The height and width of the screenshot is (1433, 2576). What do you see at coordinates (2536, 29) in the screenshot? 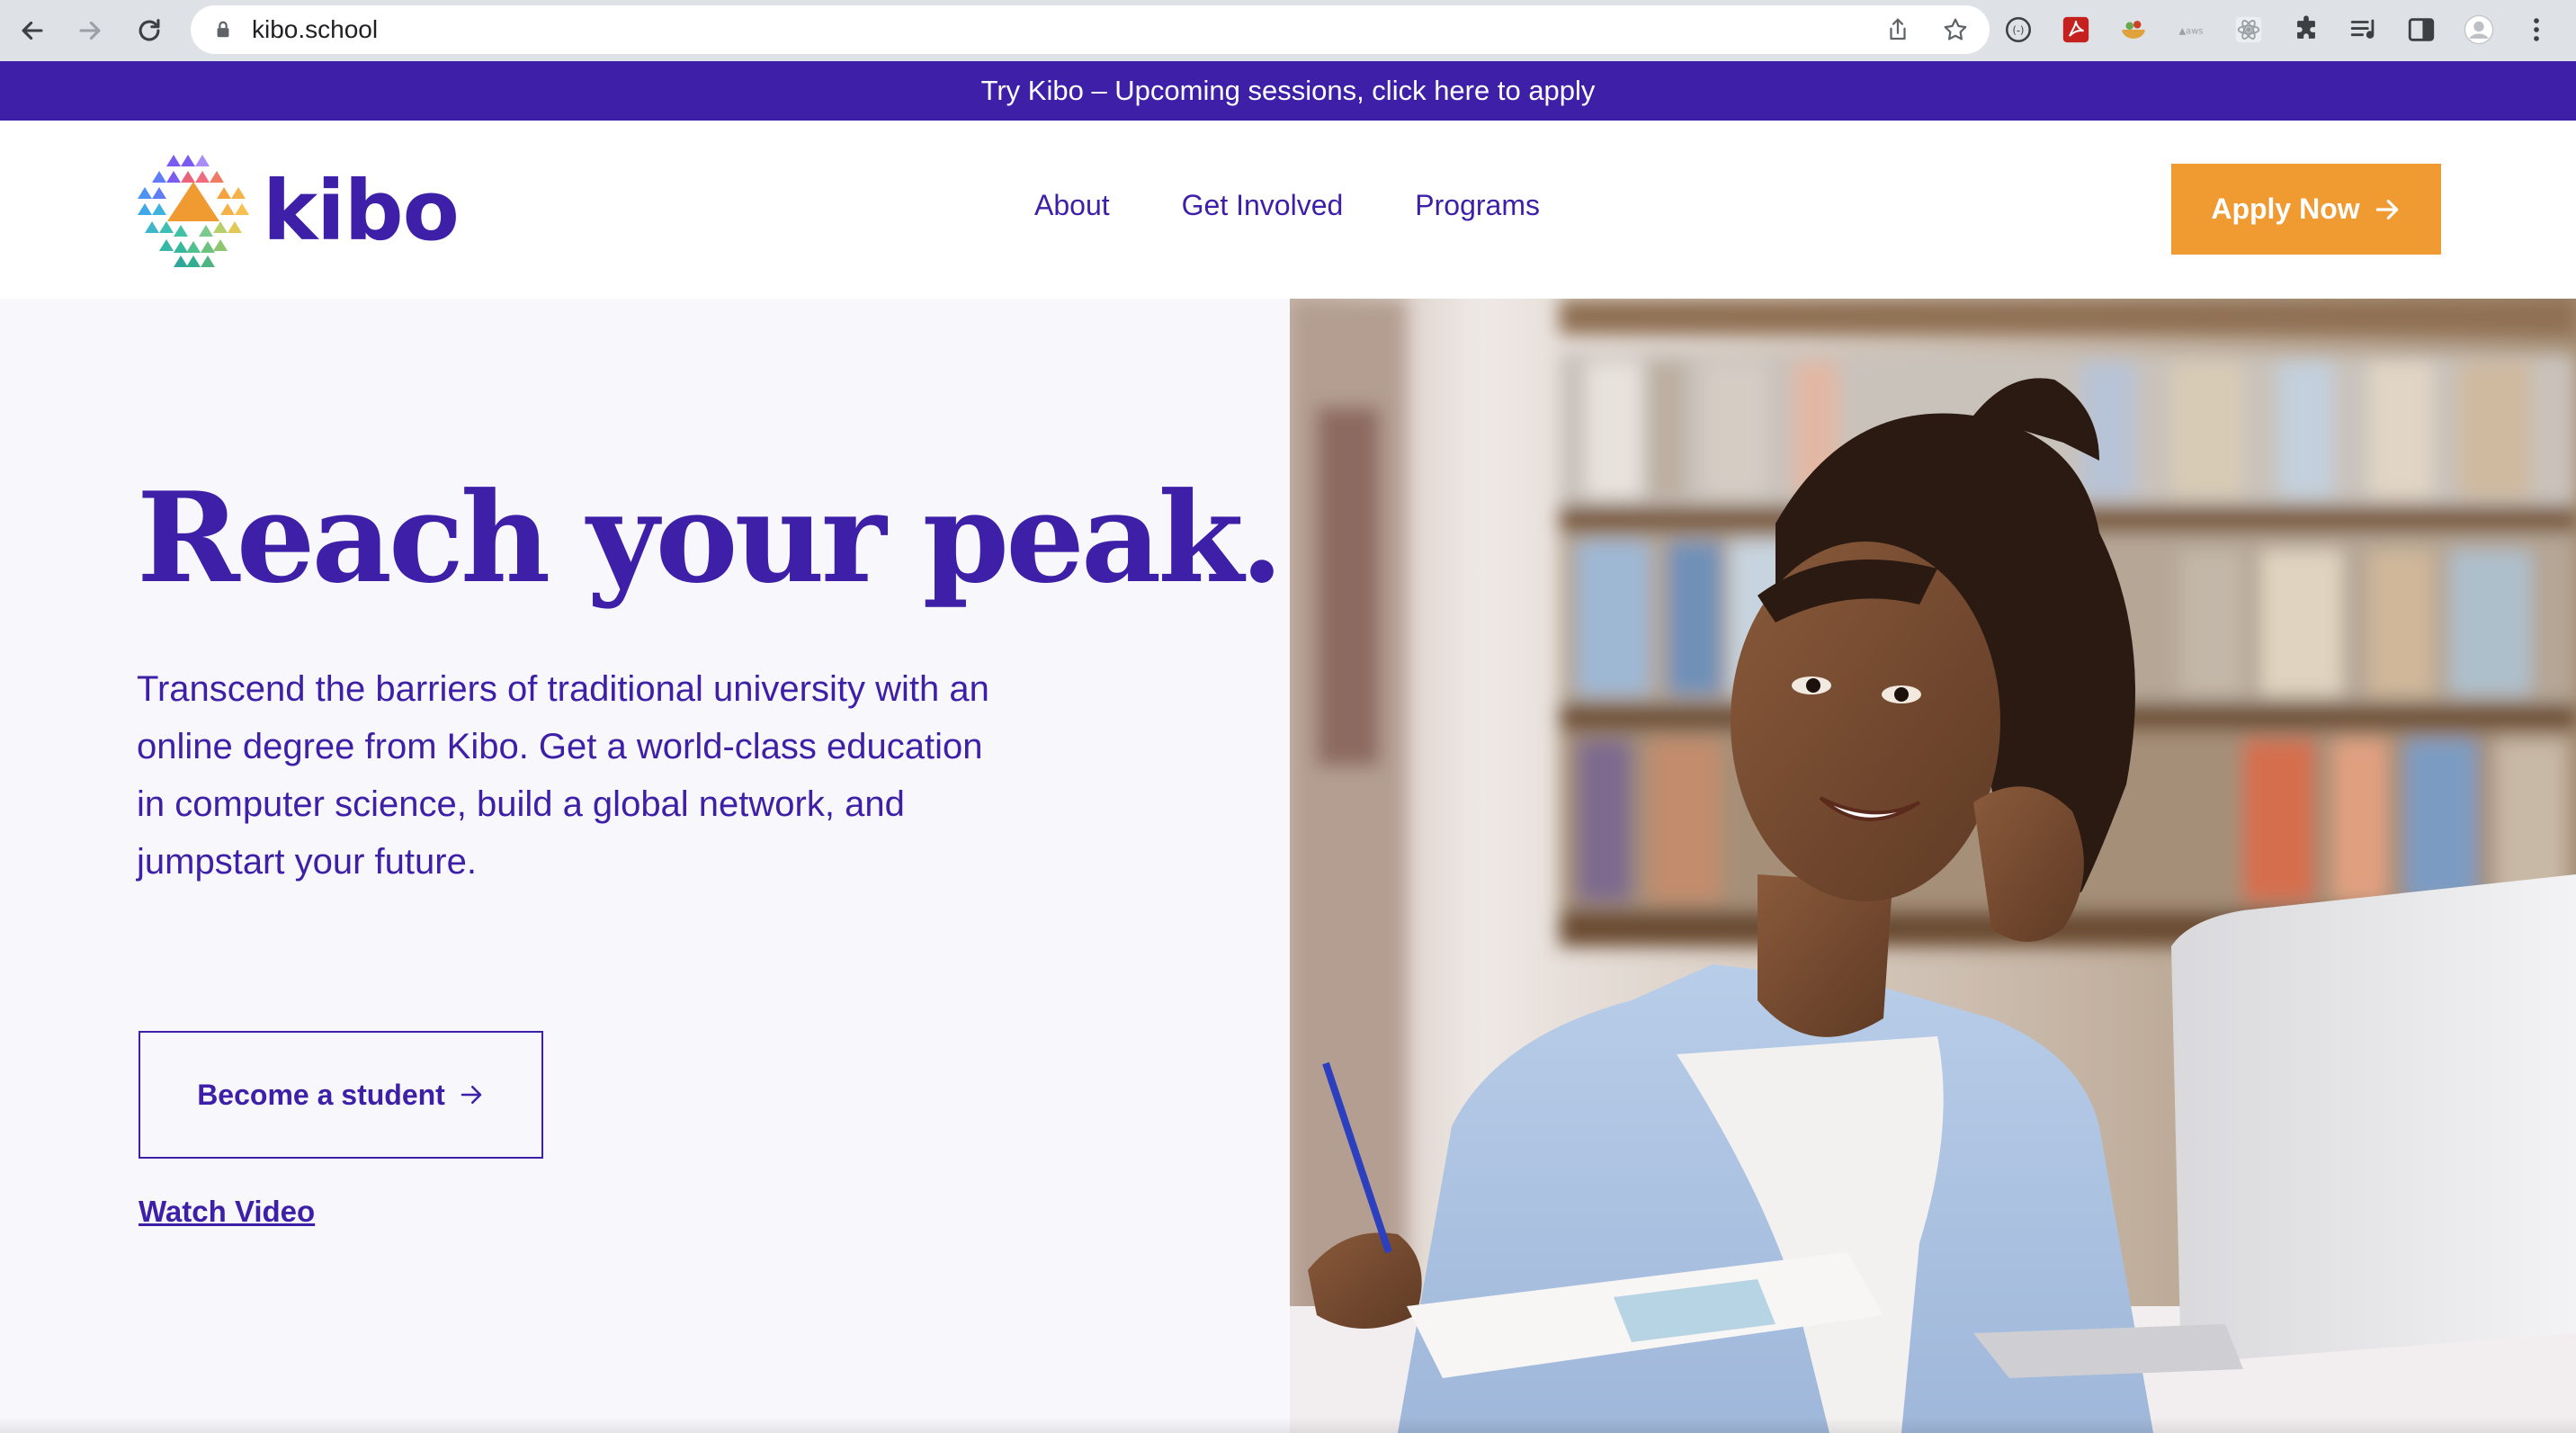
I see `browser-menu-icon` at bounding box center [2536, 29].